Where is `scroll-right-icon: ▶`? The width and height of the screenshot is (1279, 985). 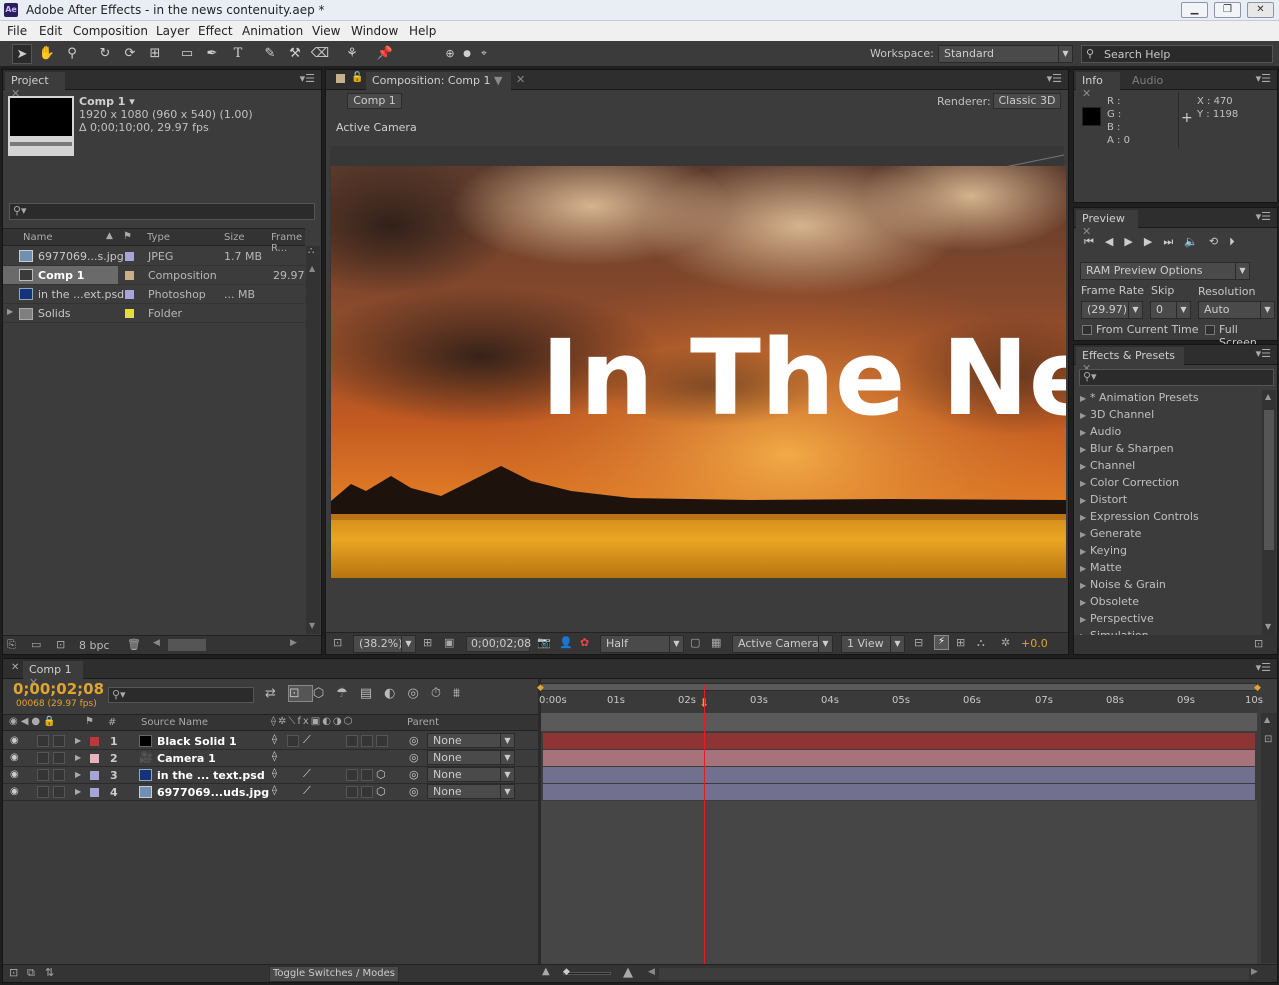 scroll-right-icon: ▶ is located at coordinates (1254, 972).